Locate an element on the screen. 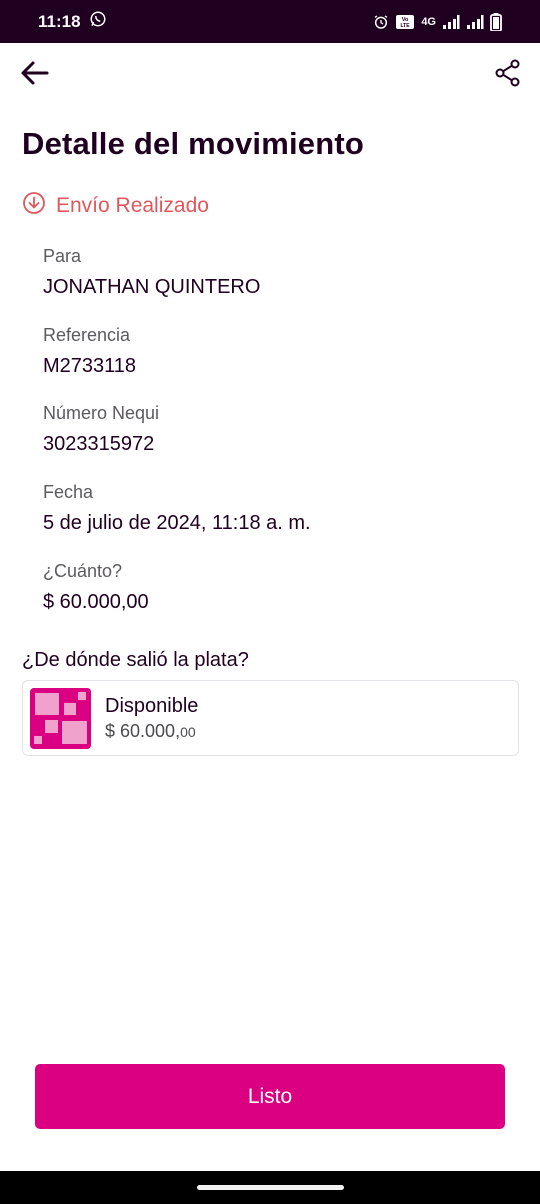 The height and width of the screenshot is (1204, 540). back-button is located at coordinates (34, 75).